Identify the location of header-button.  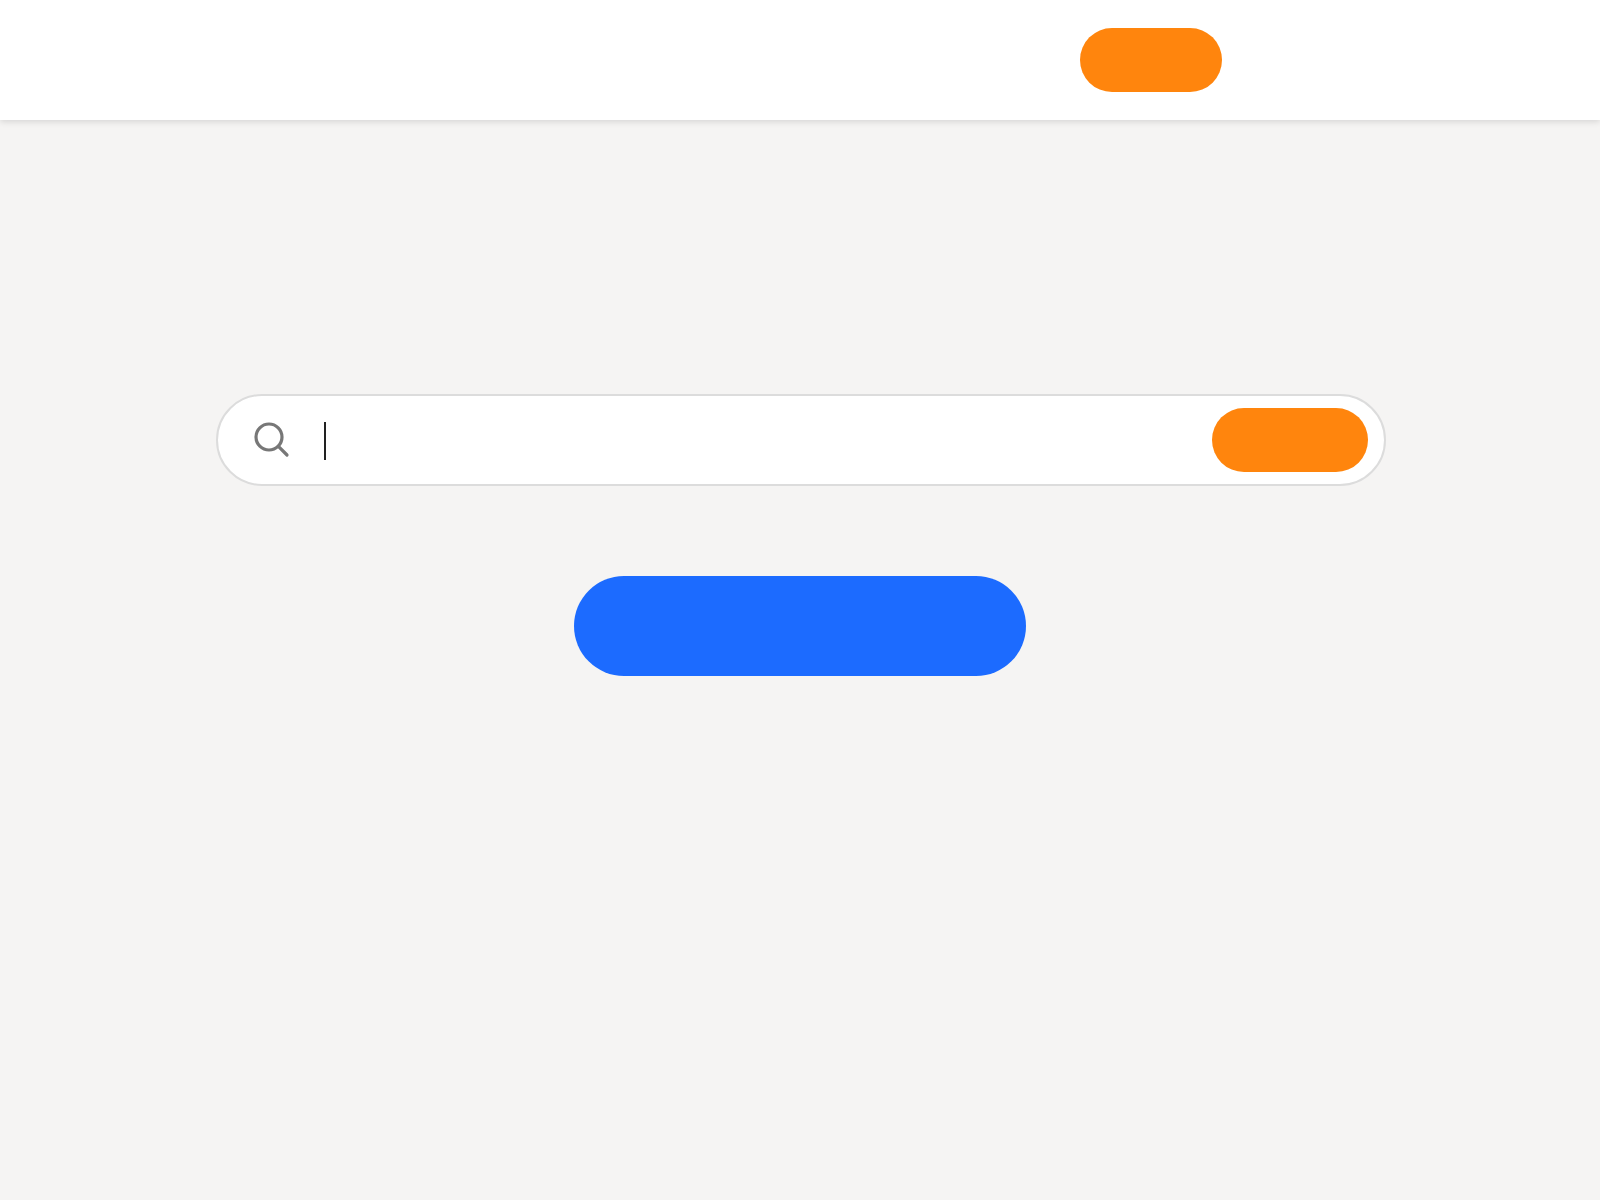
(1151, 60).